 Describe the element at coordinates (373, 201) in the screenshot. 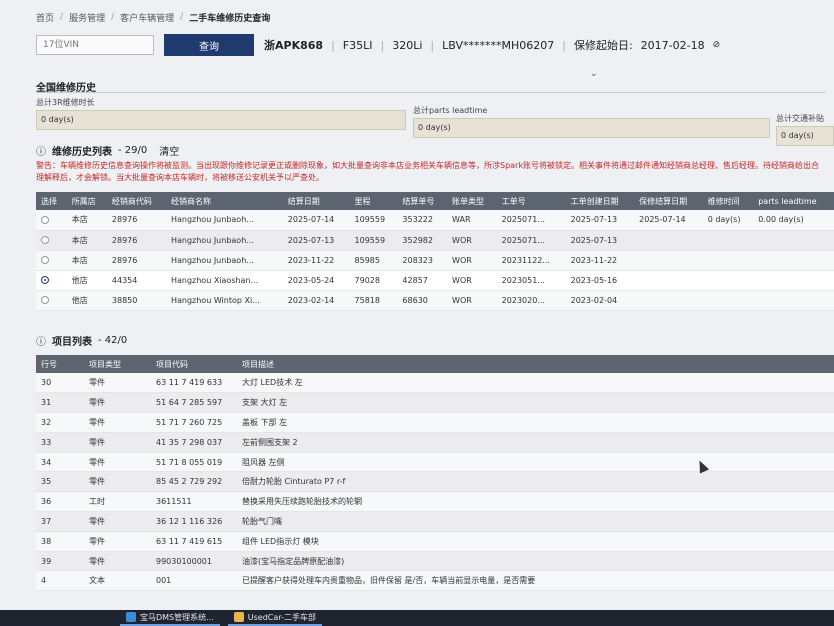

I see `col-mileage: 里程` at that location.